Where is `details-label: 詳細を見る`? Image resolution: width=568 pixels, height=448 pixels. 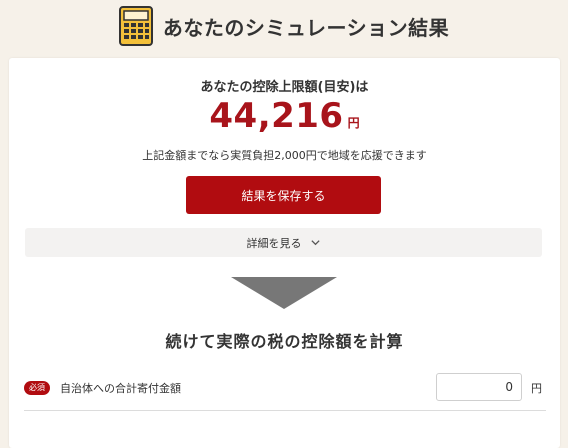
details-label: 詳細を見る is located at coordinates (274, 243).